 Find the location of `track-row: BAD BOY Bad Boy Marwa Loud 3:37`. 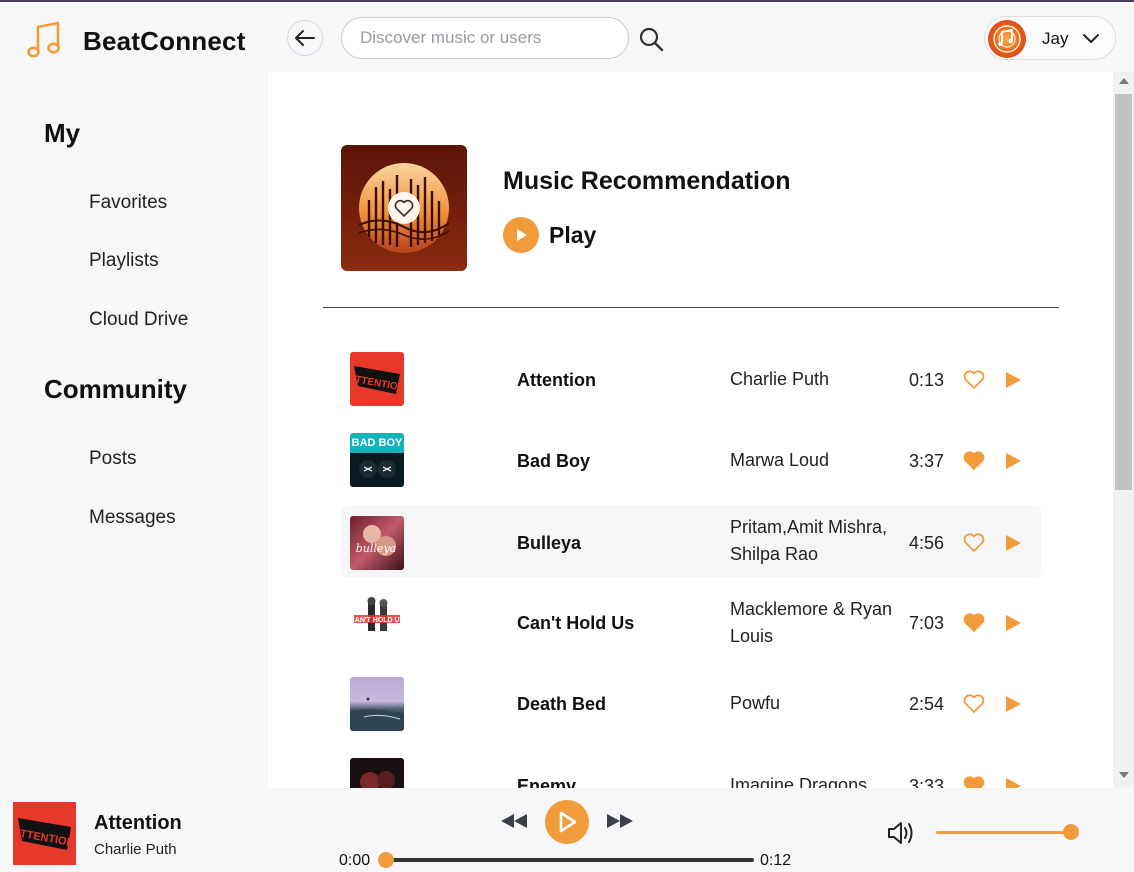

track-row: BAD BOY Bad Boy Marwa Loud 3:37 is located at coordinates (691, 459).